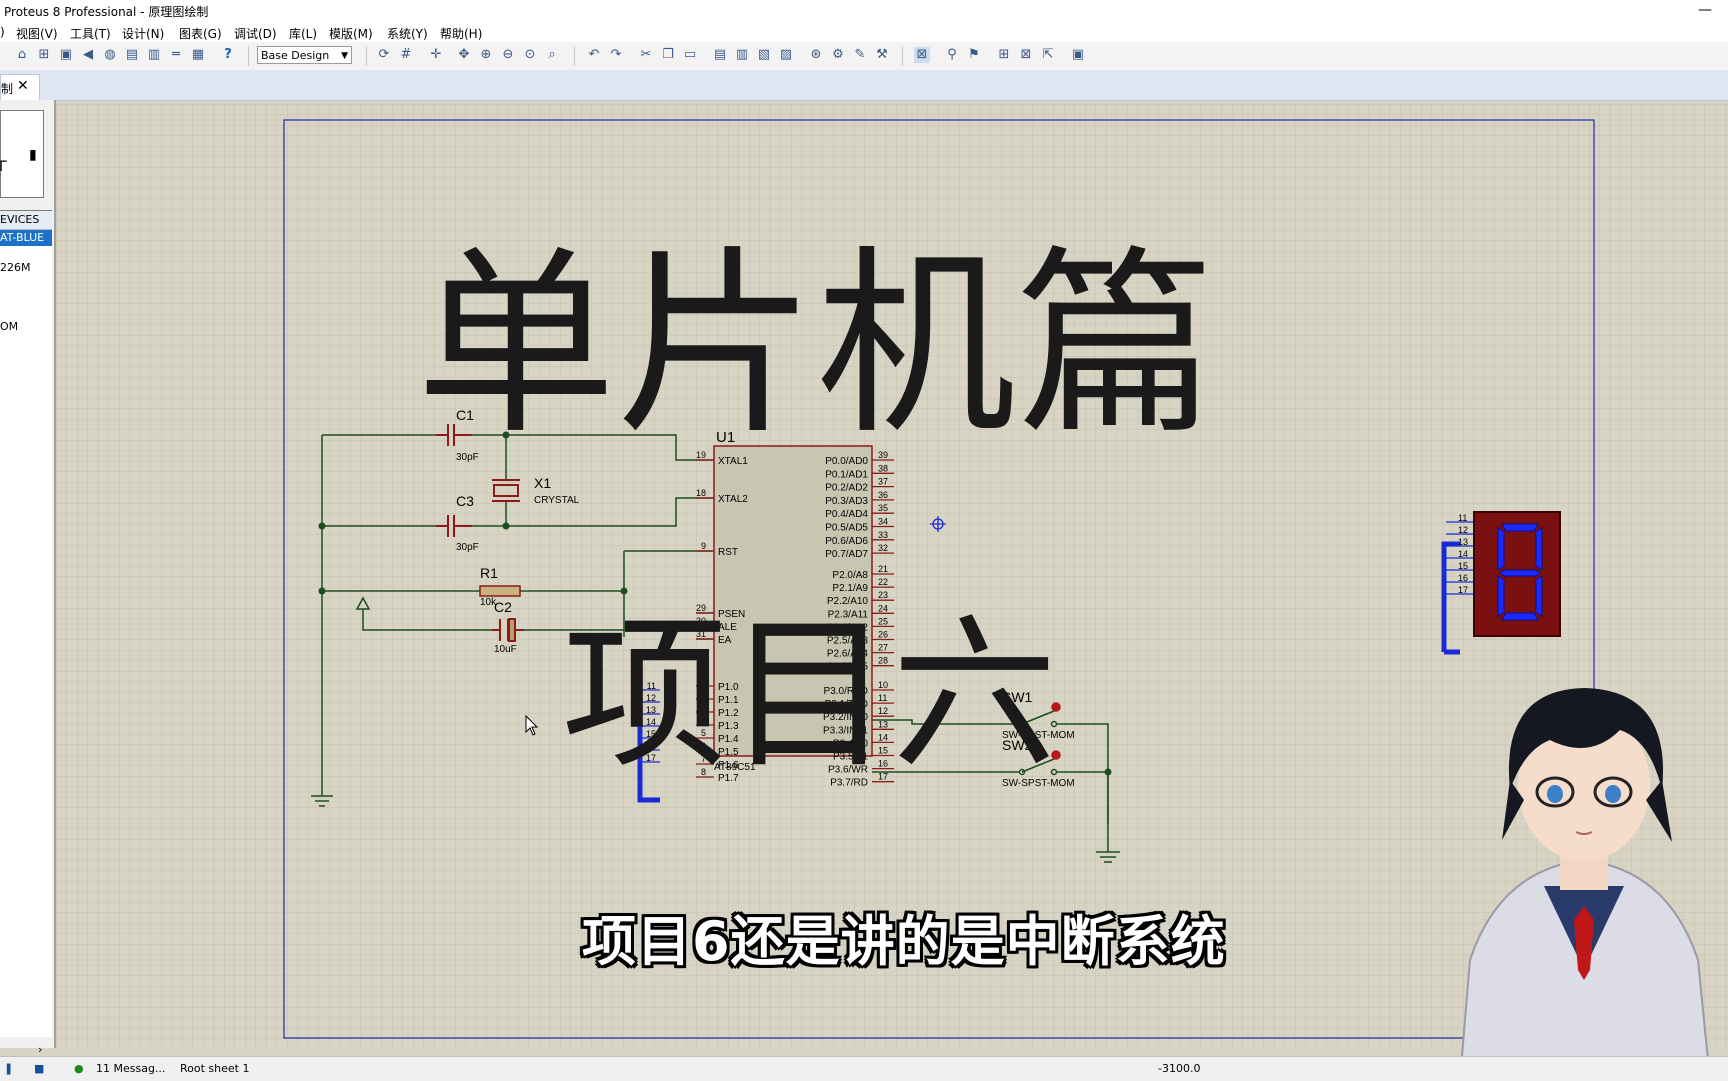 This screenshot has width=1728, height=1081. I want to click on tab-schematic: 制 ✕, so click(20, 87).